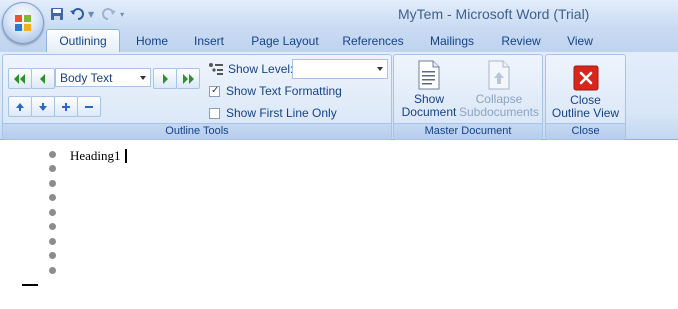  I want to click on show-document-button: Show Document, so click(429, 89).